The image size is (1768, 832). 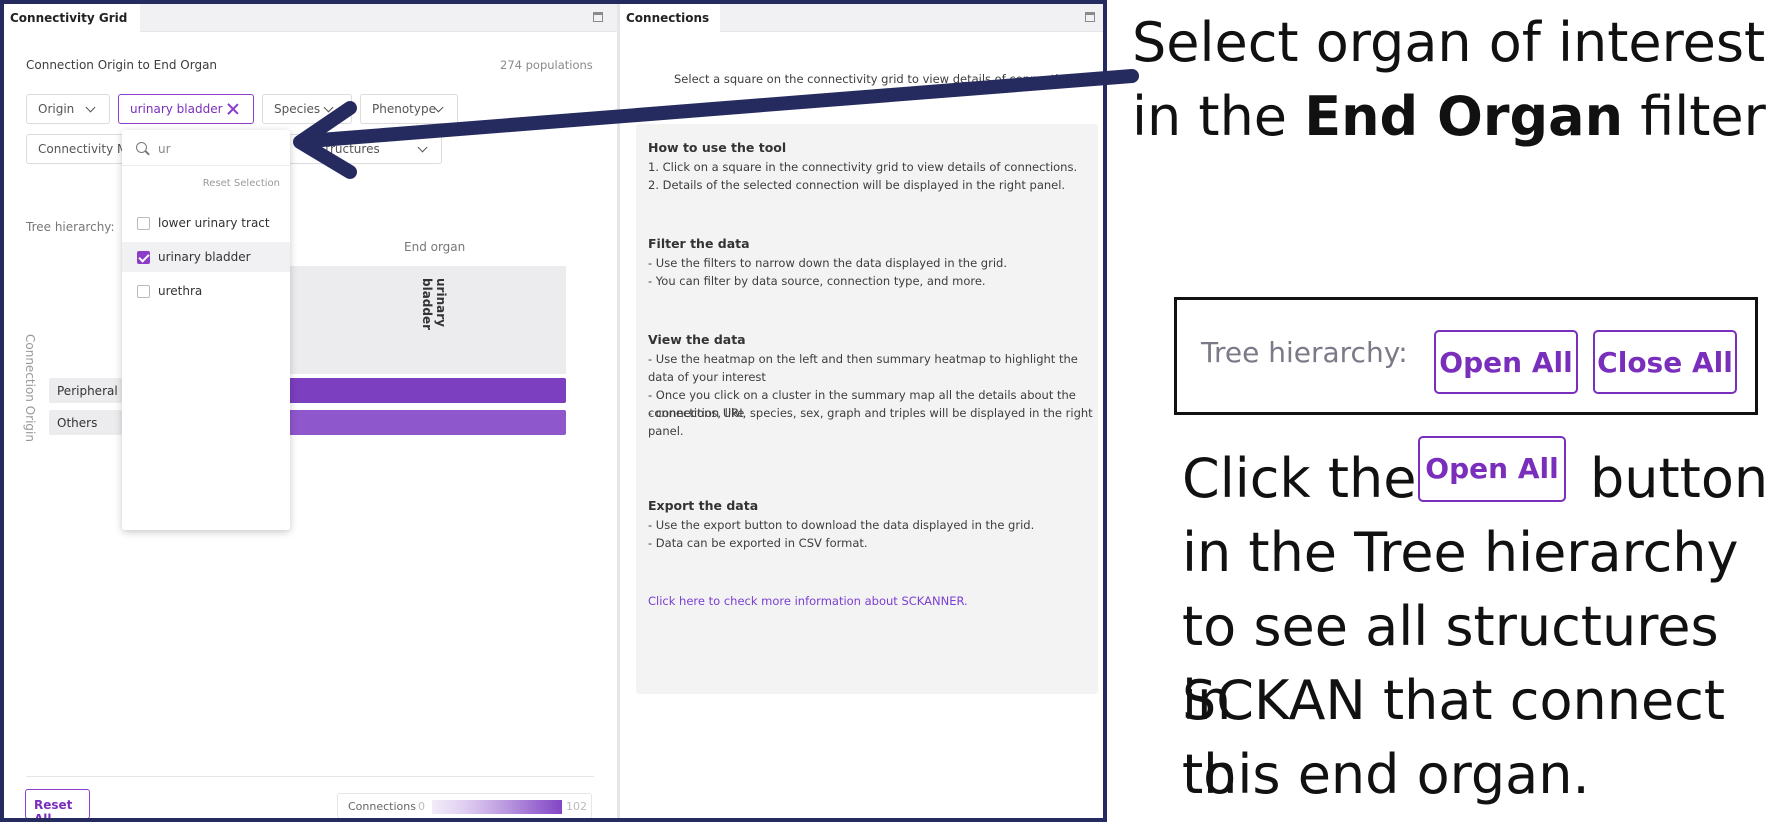 I want to click on annotation-top-line1: Select organ of interest, so click(x=1449, y=42).